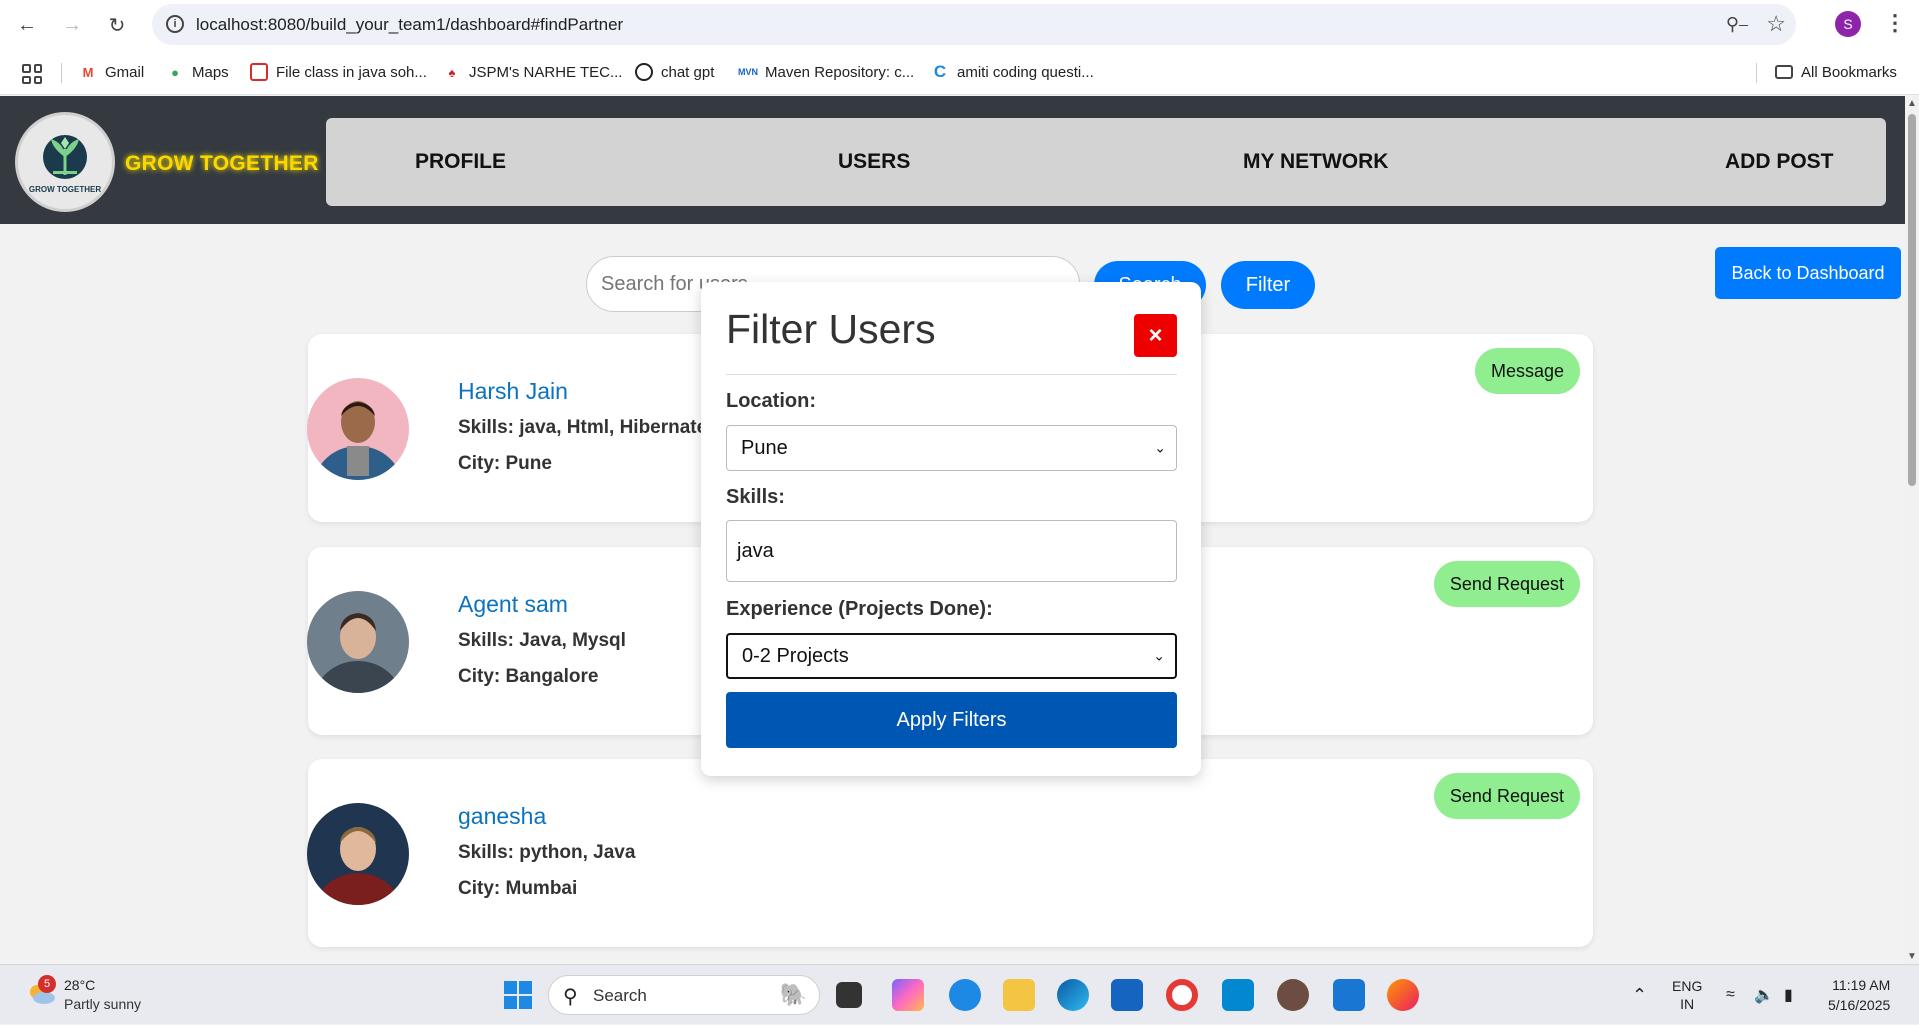  Describe the element at coordinates (513, 391) in the screenshot. I see `user-name: Harsh Jain` at that location.